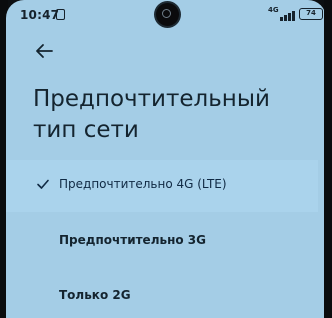 This screenshot has height=318, width=332. I want to click on option-label: Предпочтительно 3G, so click(132, 240).